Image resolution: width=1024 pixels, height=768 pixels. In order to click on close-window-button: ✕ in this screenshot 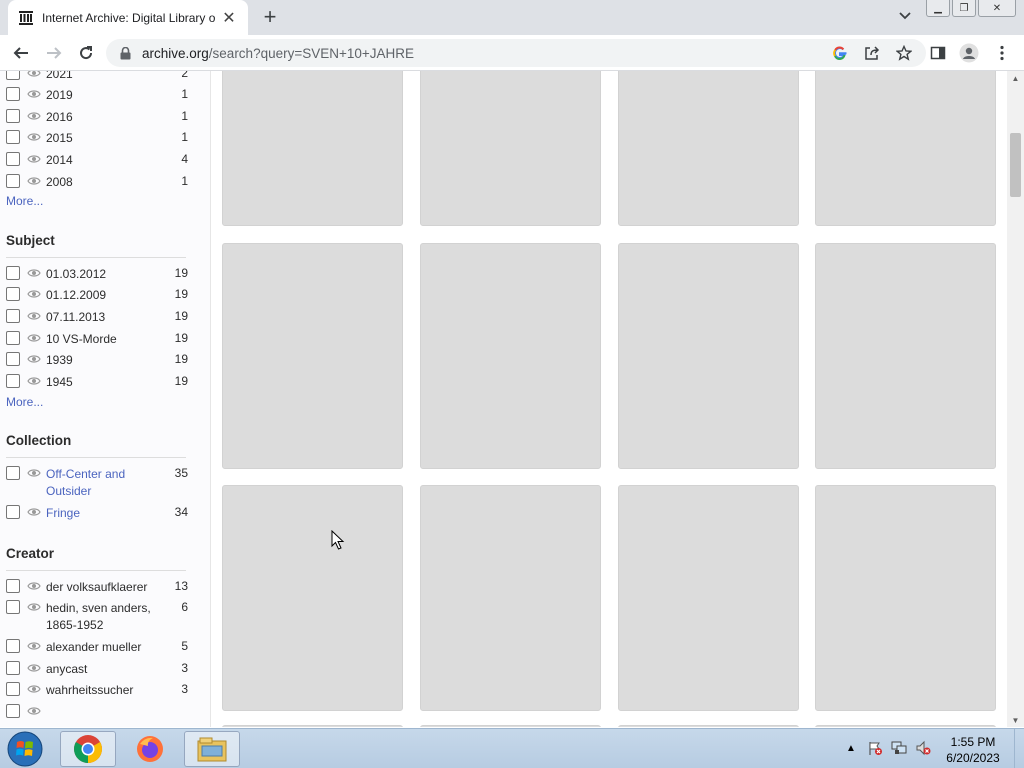, I will do `click(997, 8)`.